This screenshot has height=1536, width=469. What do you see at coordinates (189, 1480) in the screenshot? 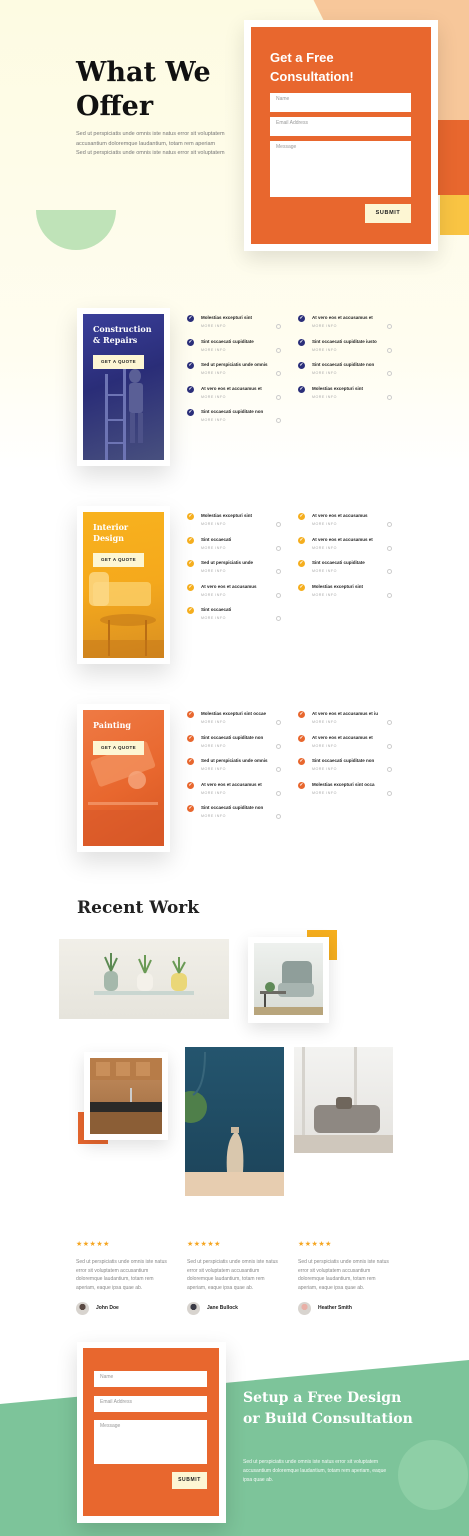
I see `consult-submit-button: SUBMIT` at bounding box center [189, 1480].